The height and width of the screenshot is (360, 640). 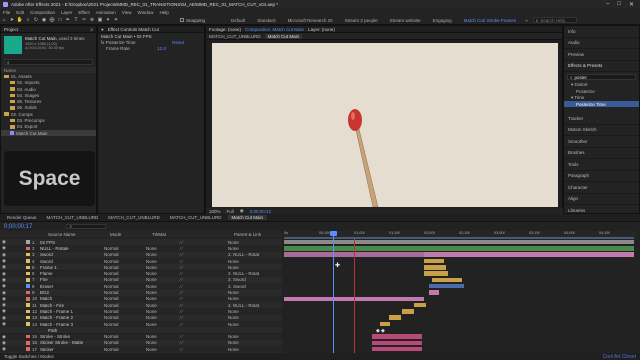 I want to click on source-name-header: Source Name, so click(x=79, y=234).